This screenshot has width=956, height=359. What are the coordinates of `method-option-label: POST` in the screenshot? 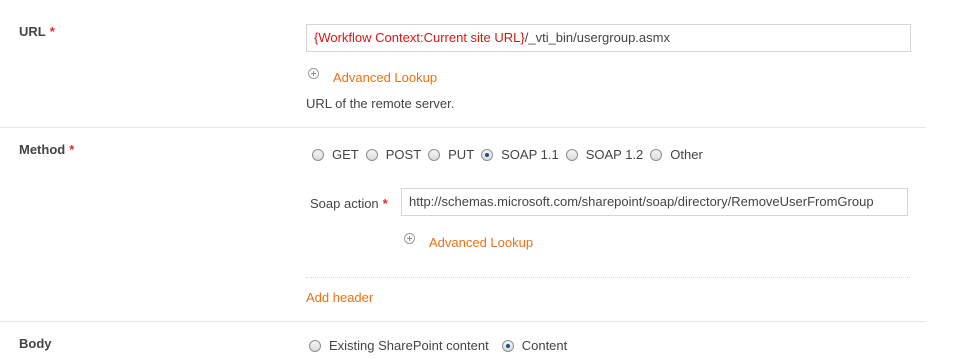 It's located at (403, 154).